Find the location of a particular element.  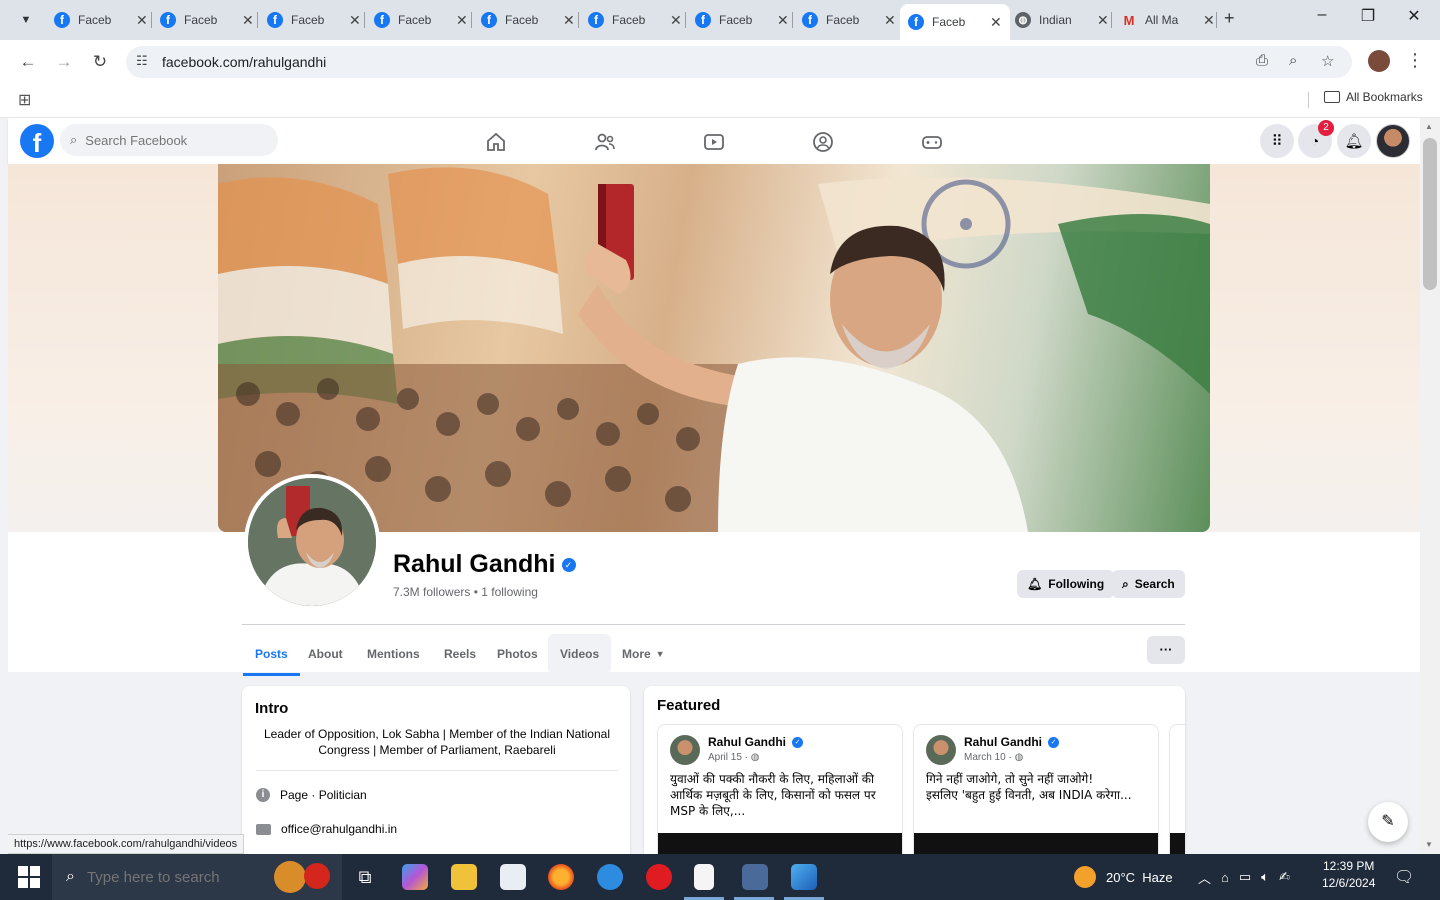

browser-app-icon is located at coordinates (610, 877).